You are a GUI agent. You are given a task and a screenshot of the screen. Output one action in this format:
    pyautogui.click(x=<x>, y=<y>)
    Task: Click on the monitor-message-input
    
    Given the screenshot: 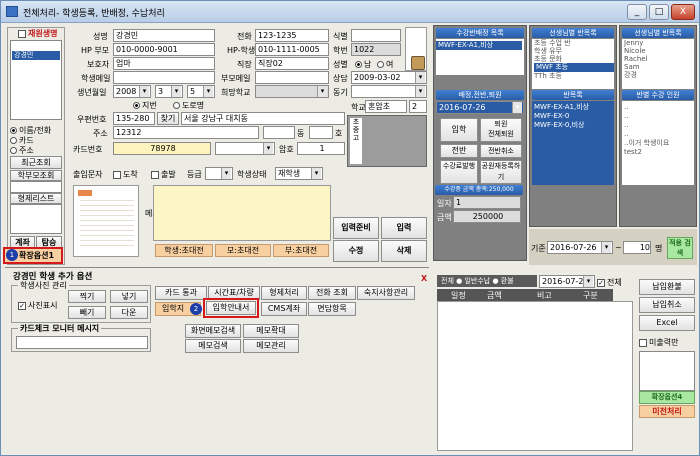 What is the action you would take?
    pyautogui.click(x=82, y=342)
    